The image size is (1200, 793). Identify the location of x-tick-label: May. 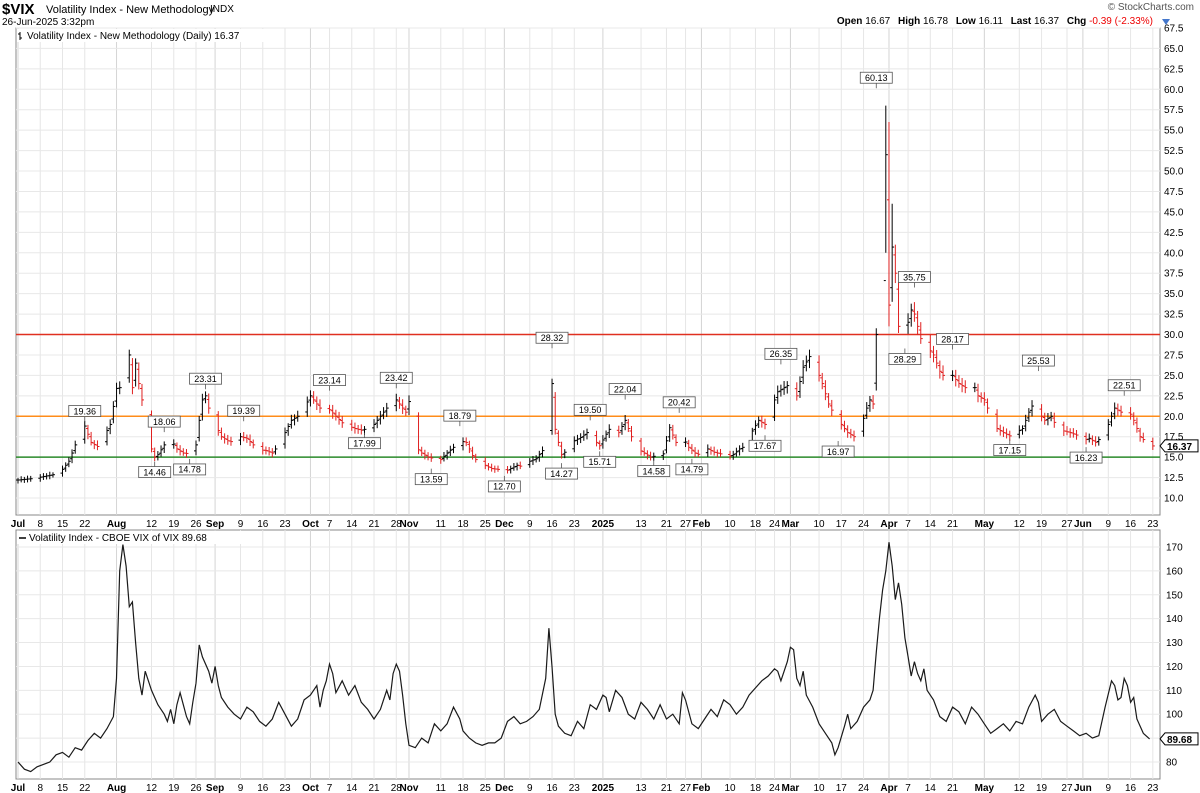
(985, 788).